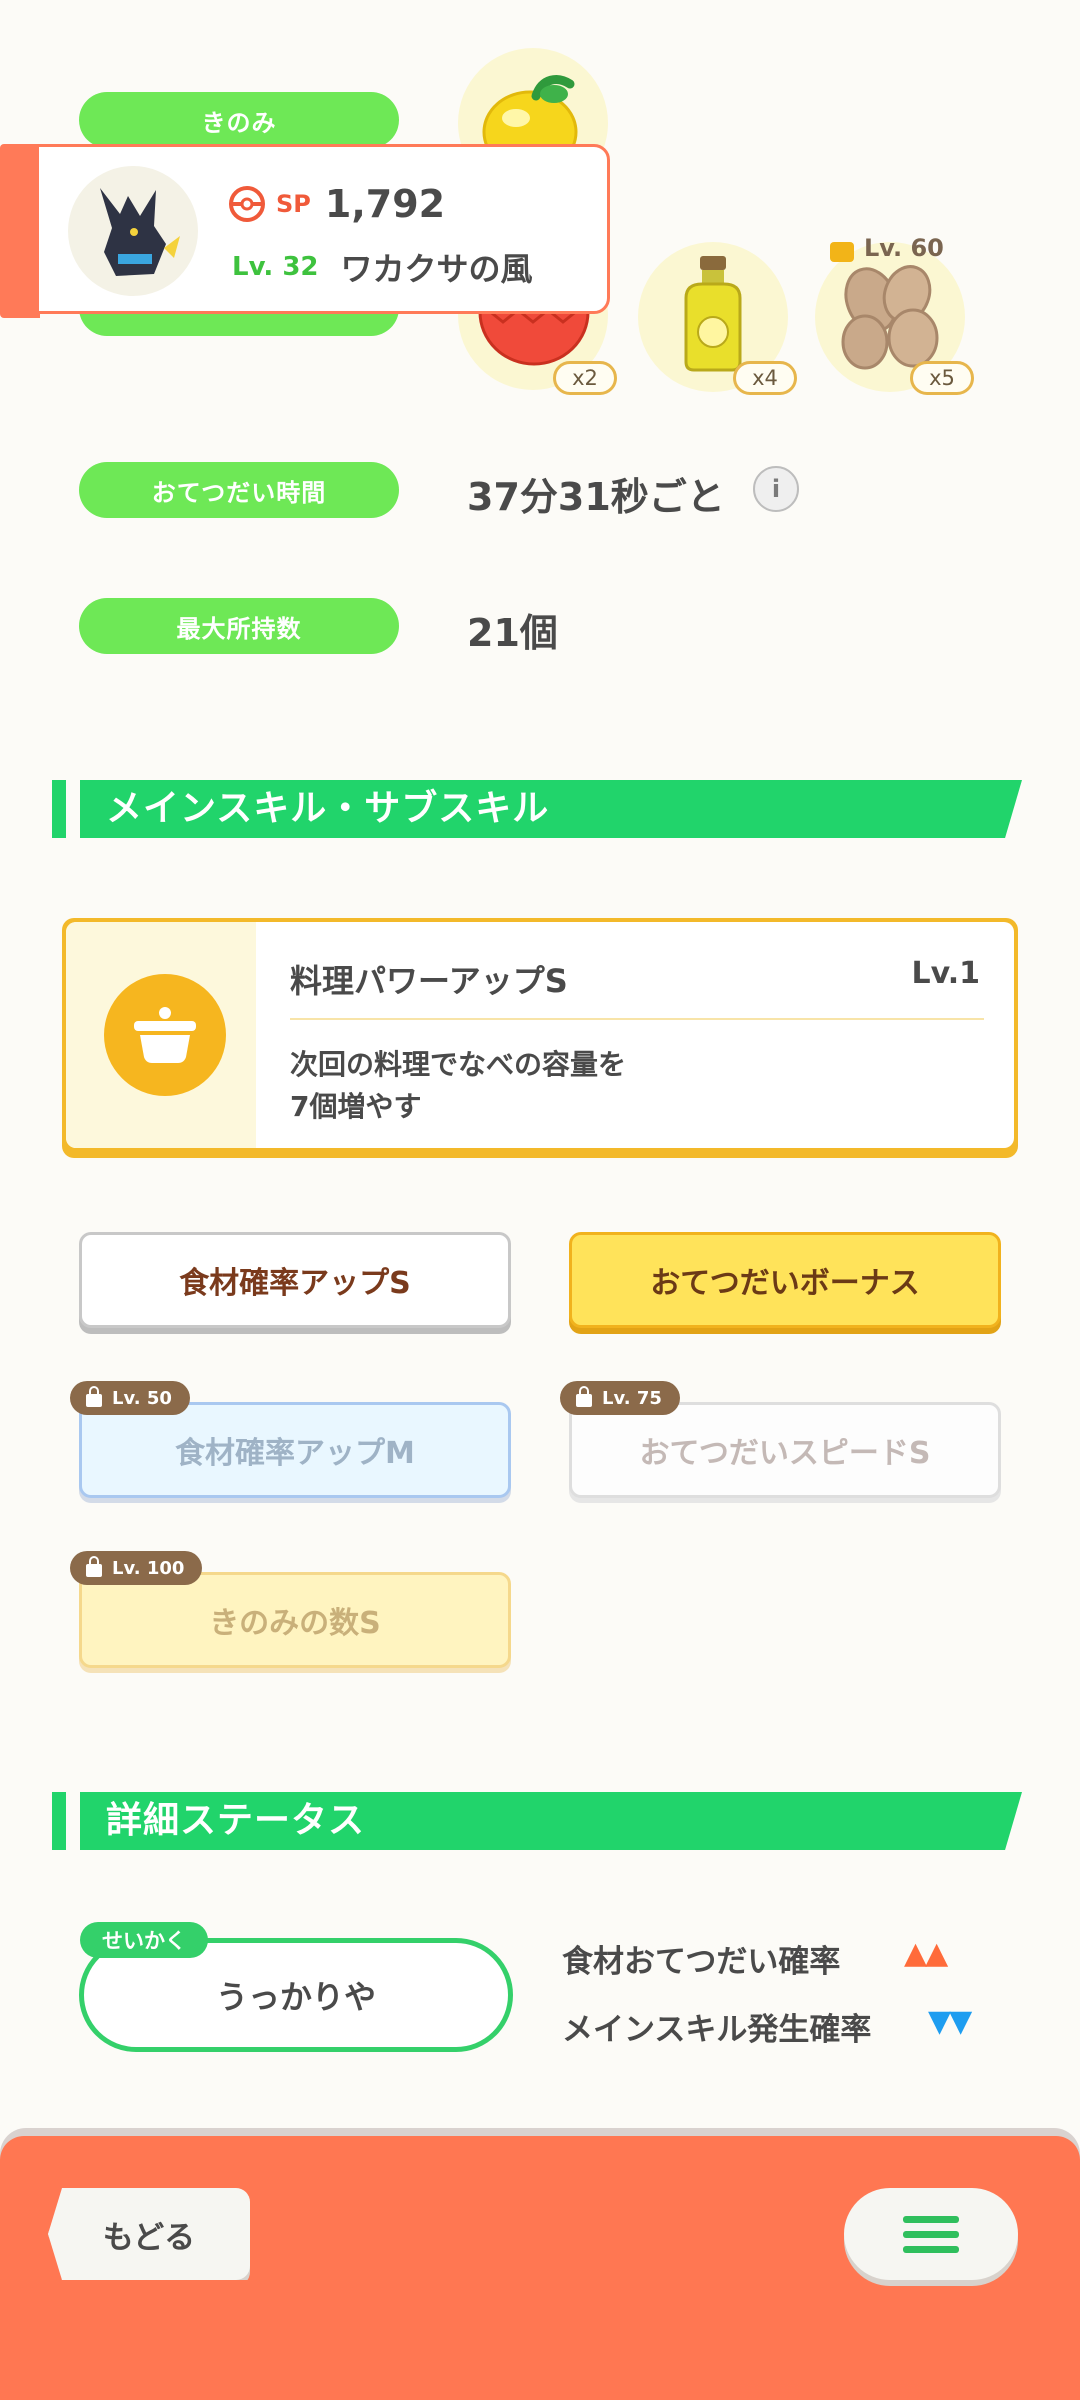 Image resolution: width=1080 pixels, height=2400 pixels. Describe the element at coordinates (149, 2234) in the screenshot. I see `back-button: もどる` at that location.